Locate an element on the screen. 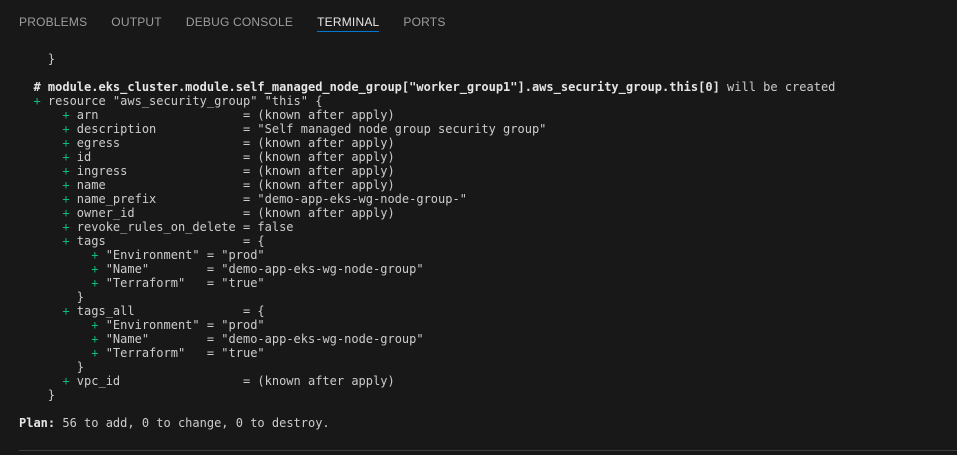 The height and width of the screenshot is (455, 957). line-text: arn = (known after apply) is located at coordinates (235, 115).